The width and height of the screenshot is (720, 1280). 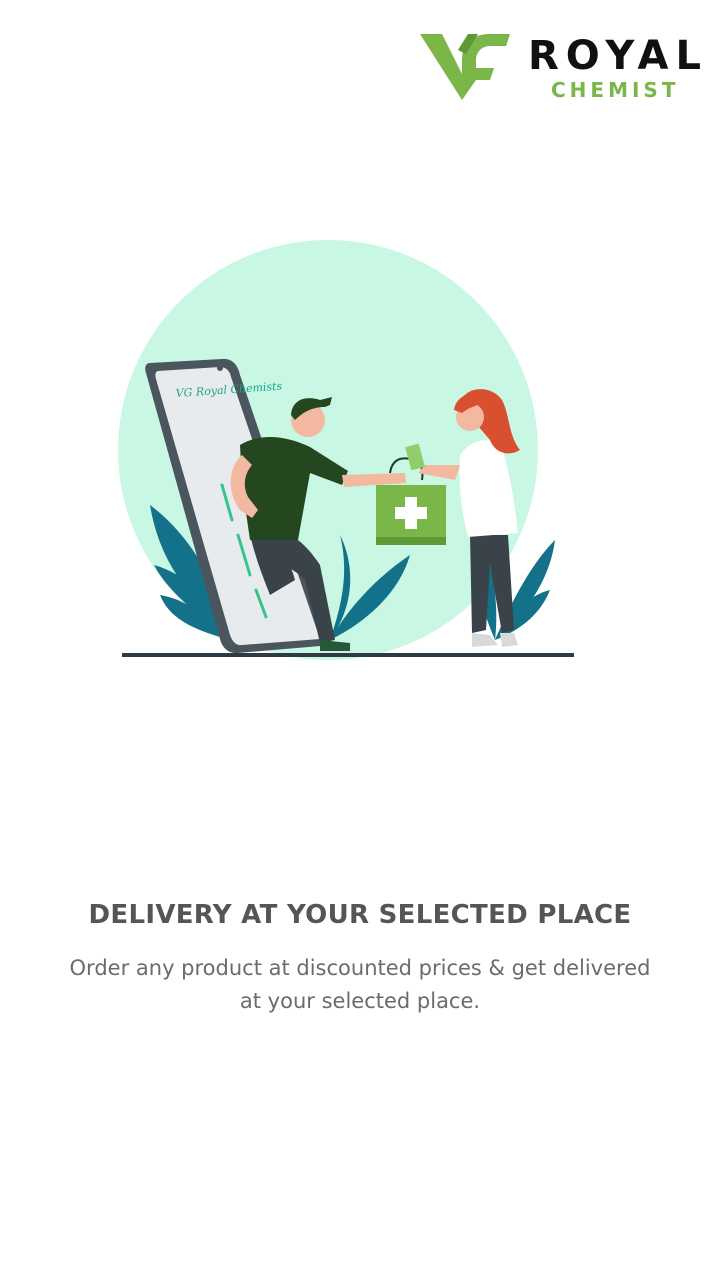 What do you see at coordinates (465, 67) in the screenshot?
I see `vg-logo-icon` at bounding box center [465, 67].